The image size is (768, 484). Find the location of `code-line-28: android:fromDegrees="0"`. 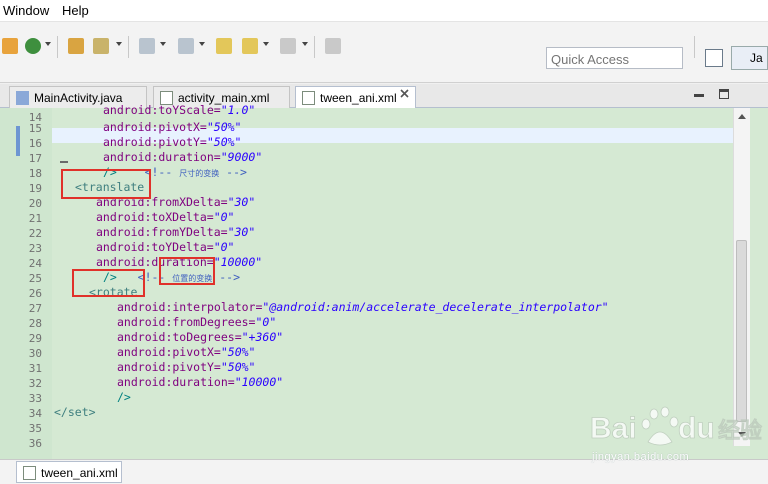

code-line-28: android:fromDegrees="0" is located at coordinates (196, 322).